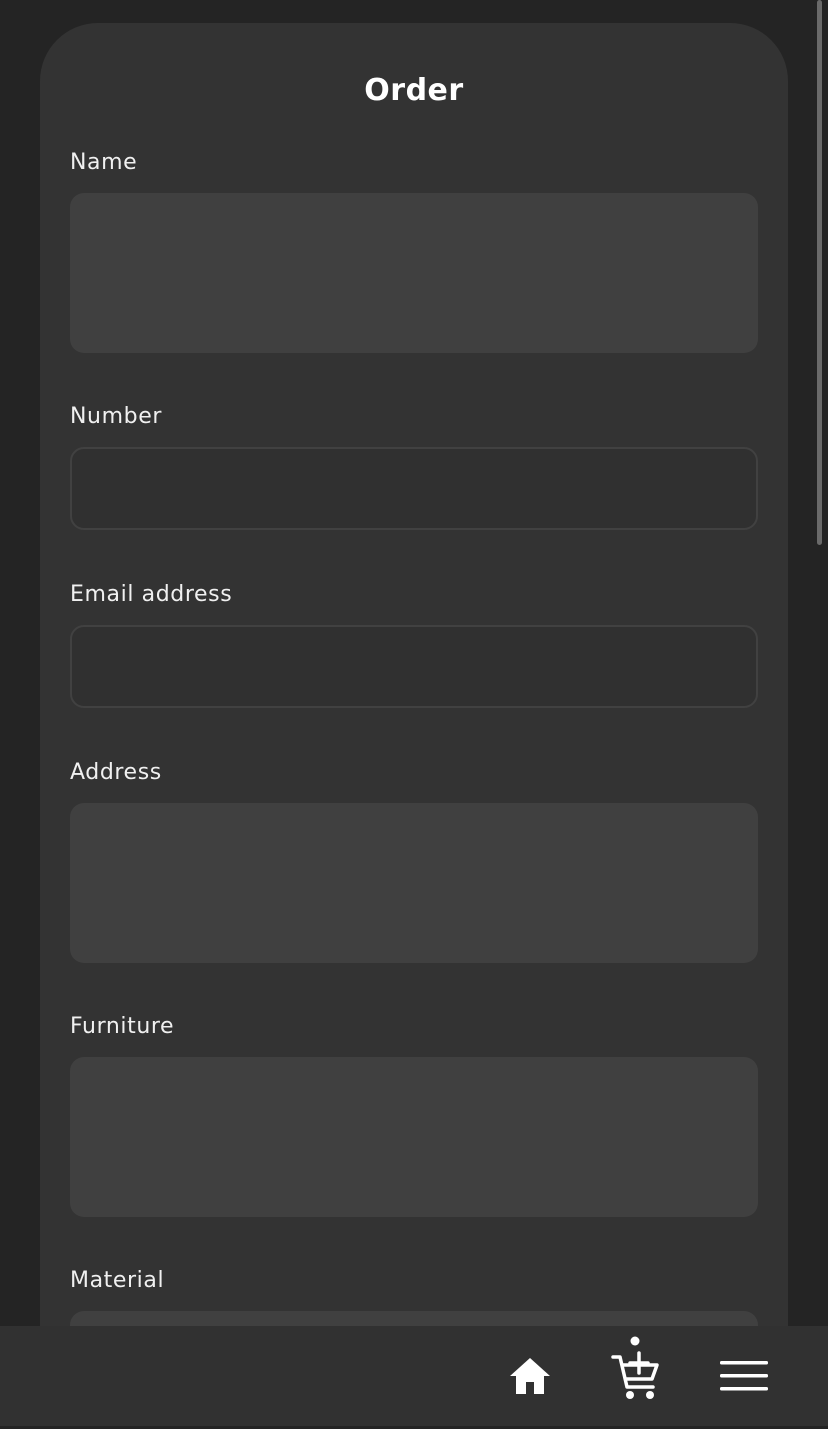 This screenshot has height=1429, width=828. What do you see at coordinates (414, 488) in the screenshot?
I see `number-field` at bounding box center [414, 488].